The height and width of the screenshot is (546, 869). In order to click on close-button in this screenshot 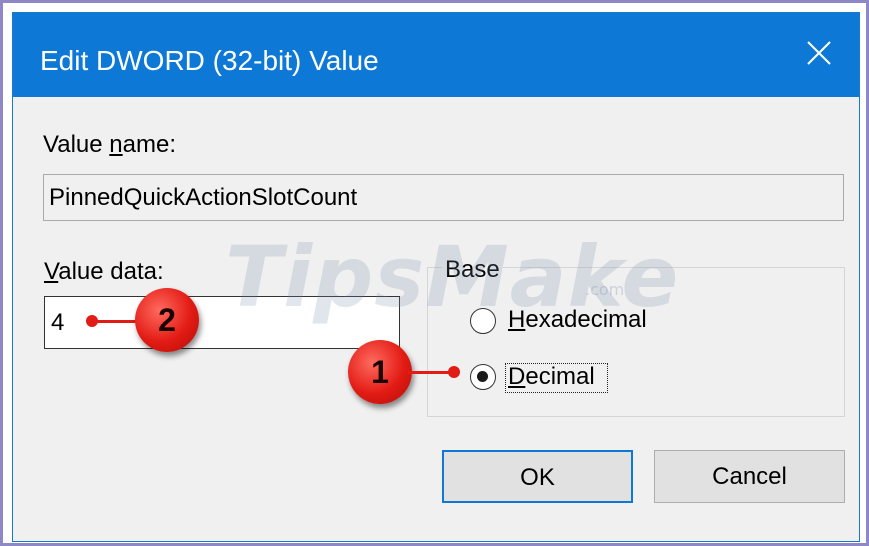, I will do `click(819, 55)`.